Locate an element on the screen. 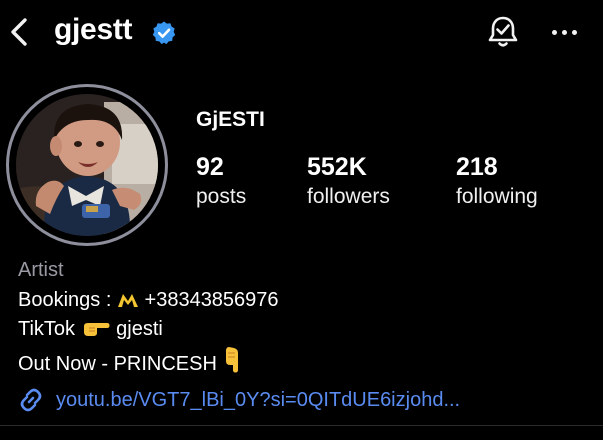 The width and height of the screenshot is (603, 440). bio-bookings-prefix: Bookings : is located at coordinates (67, 299).